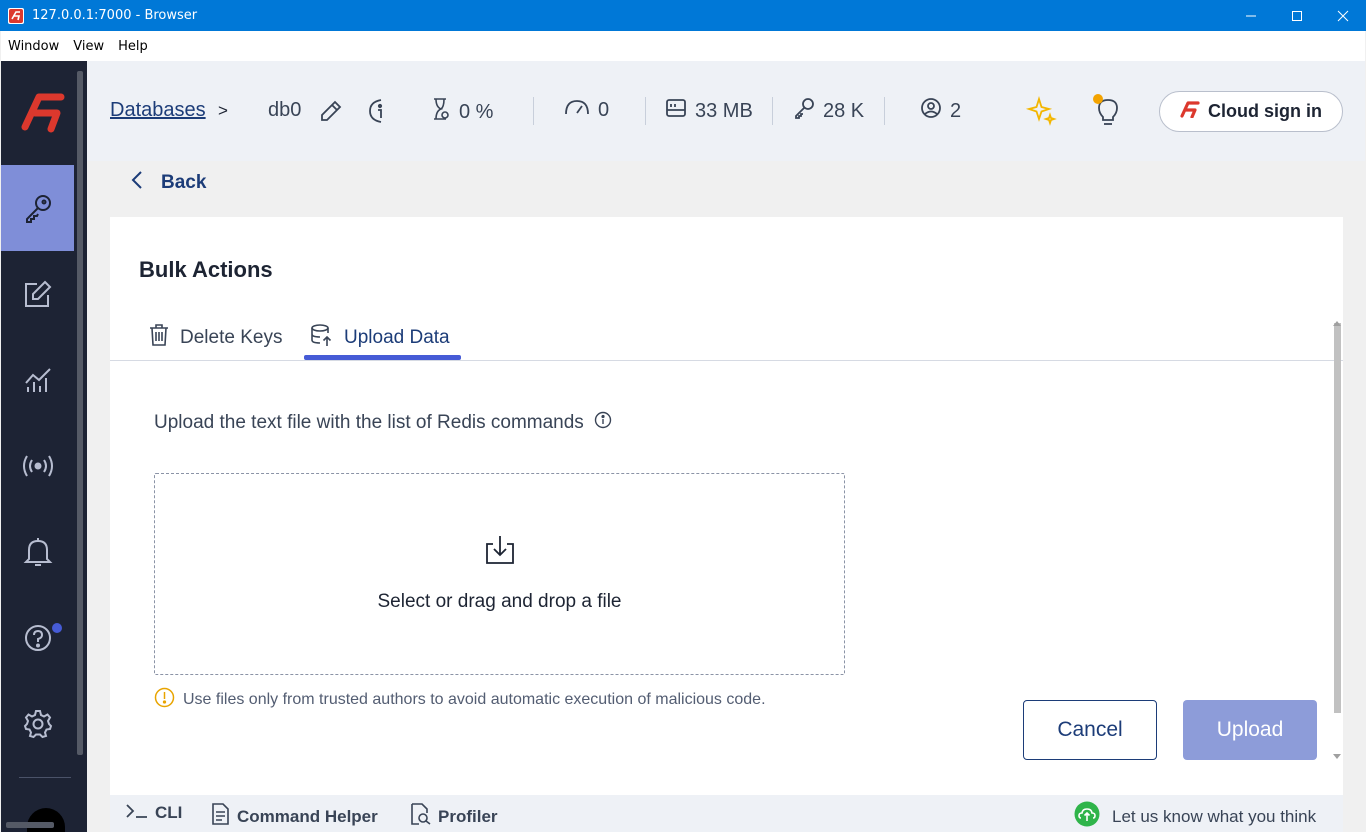 The height and width of the screenshot is (832, 1366). I want to click on feedback-cloud-arrow-icon, so click(1087, 816).